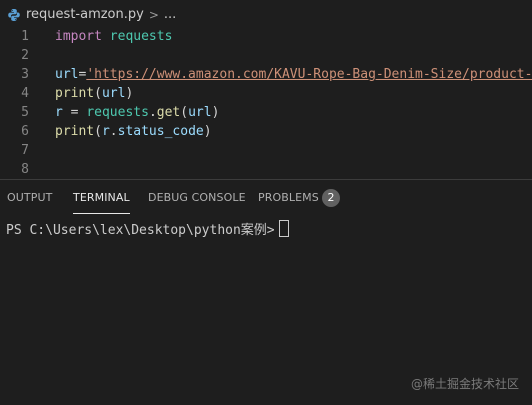 The width and height of the screenshot is (532, 405). I want to click on code-text: print(r.status_code), so click(133, 131).